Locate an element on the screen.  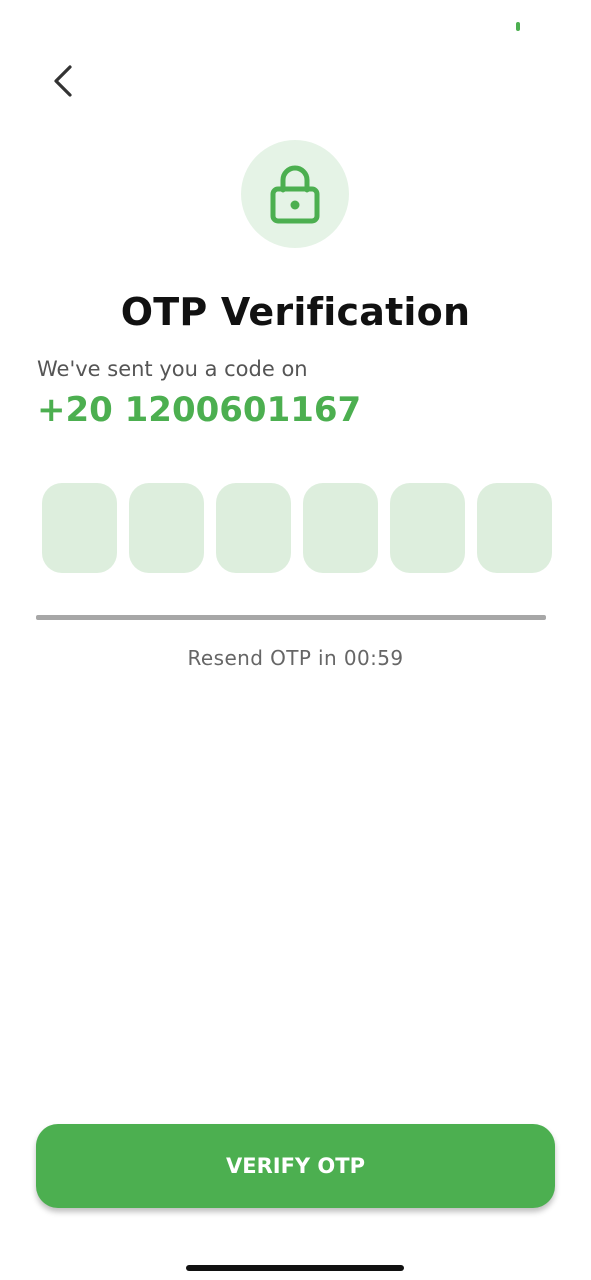
lock-icon-container is located at coordinates (295, 194).